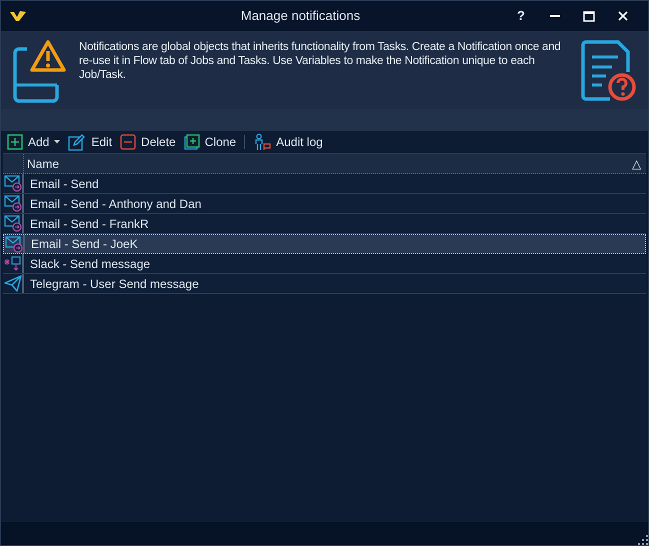  What do you see at coordinates (589, 16) in the screenshot?
I see `maximize-icon` at bounding box center [589, 16].